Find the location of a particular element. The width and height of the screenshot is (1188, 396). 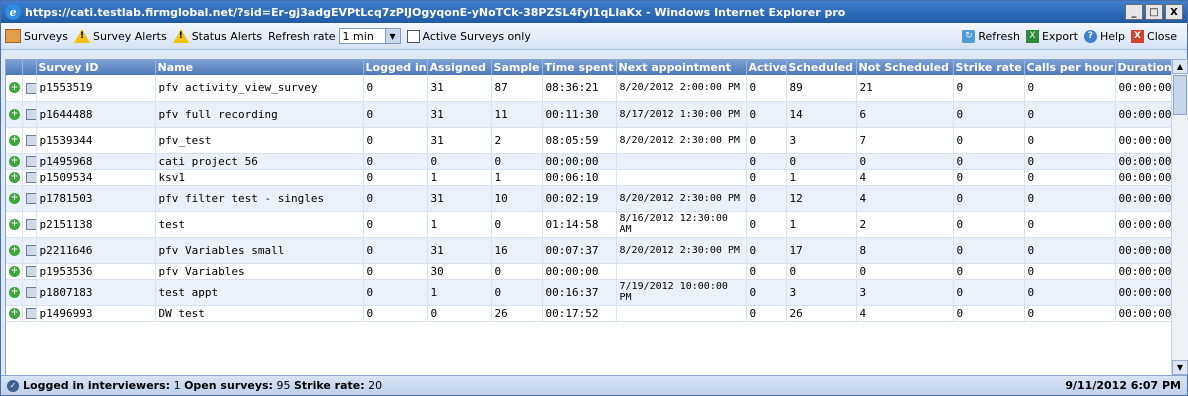

active-surveys-toggle: Active Surveys only is located at coordinates (468, 36).